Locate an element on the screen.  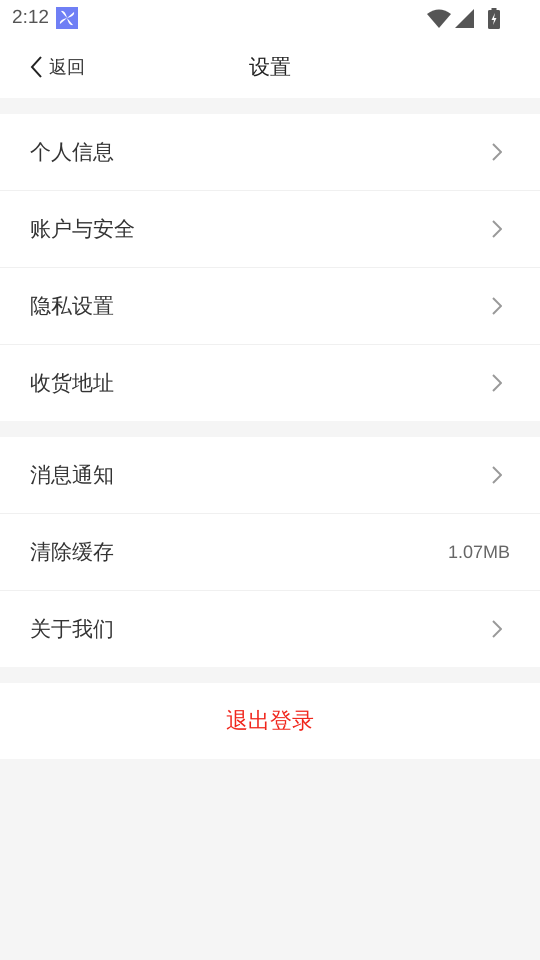
settings-row: 个人信息 is located at coordinates (270, 152).